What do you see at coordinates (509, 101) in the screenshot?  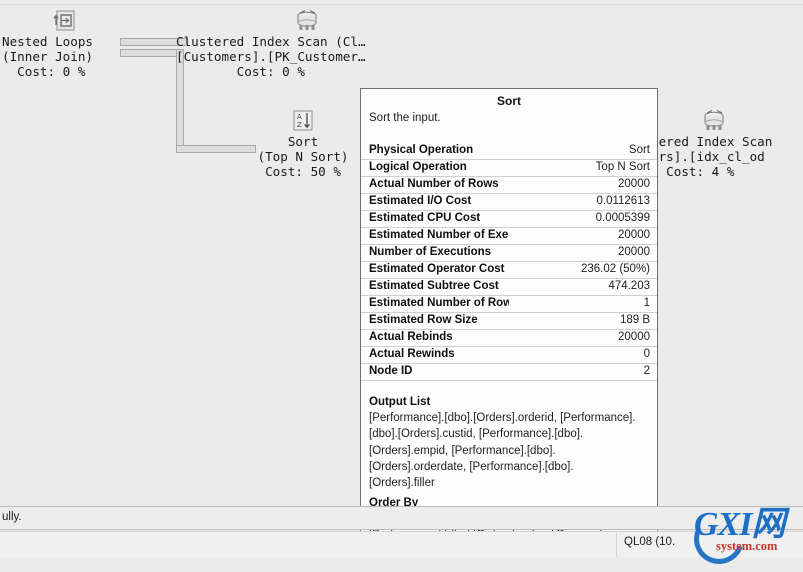 I see `tooltip-title: Sort` at bounding box center [509, 101].